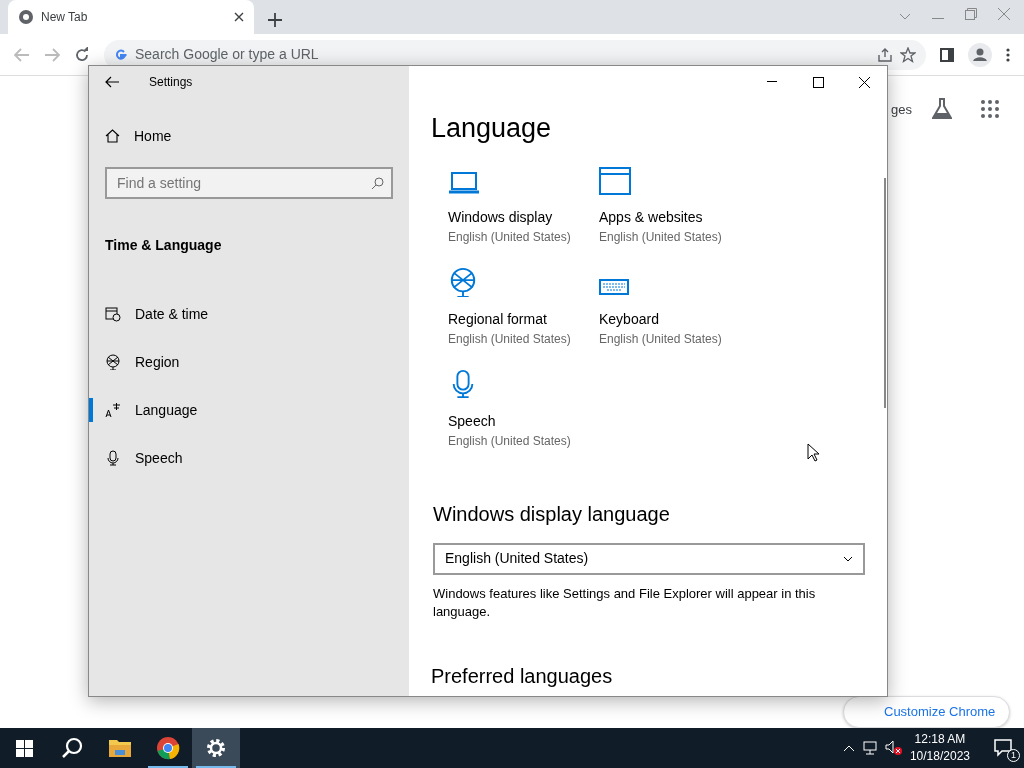 The height and width of the screenshot is (768, 1024). What do you see at coordinates (649, 558) in the screenshot?
I see `language-dropdown: English (United States)` at bounding box center [649, 558].